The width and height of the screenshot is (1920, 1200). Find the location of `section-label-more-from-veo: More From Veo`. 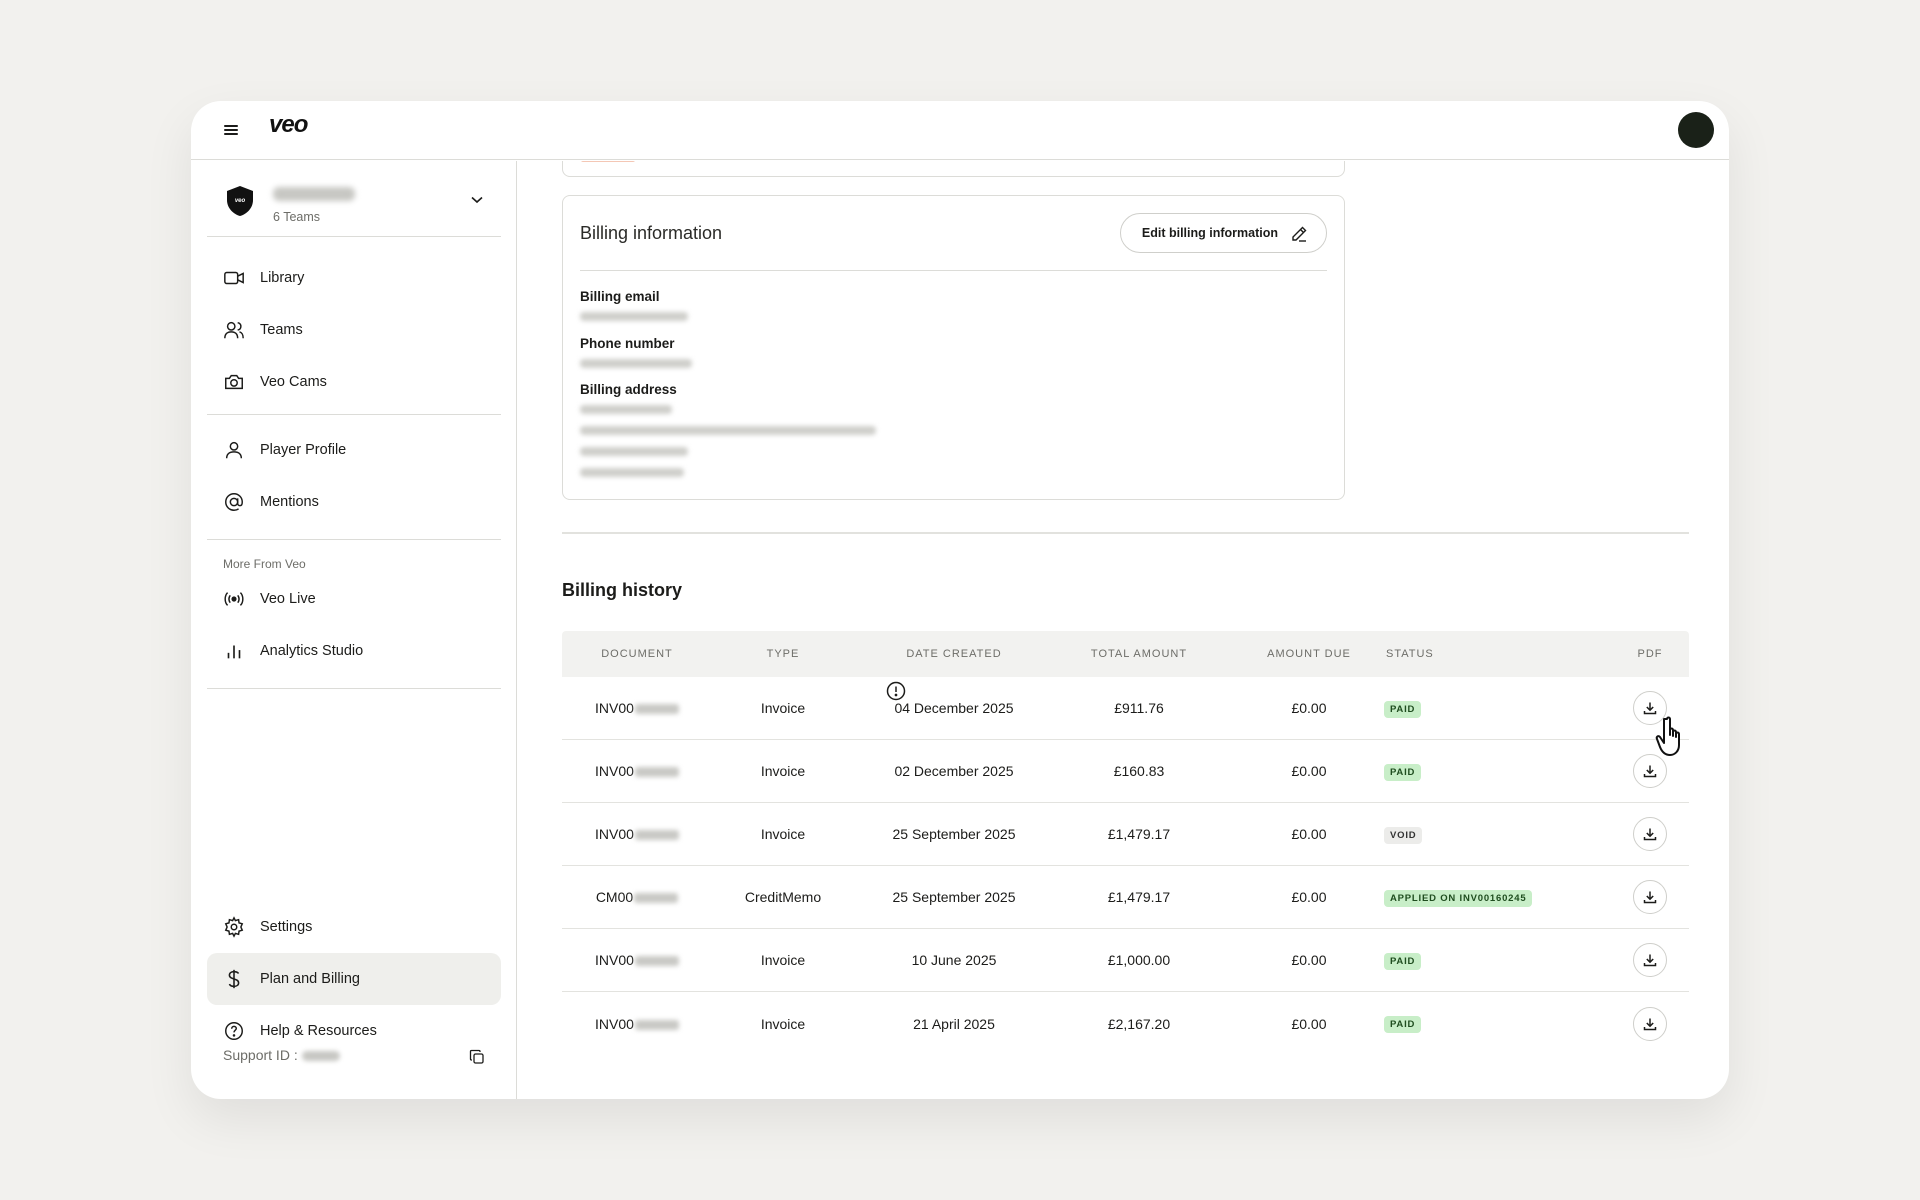

section-label-more-from-veo: More From Veo is located at coordinates (264, 564).